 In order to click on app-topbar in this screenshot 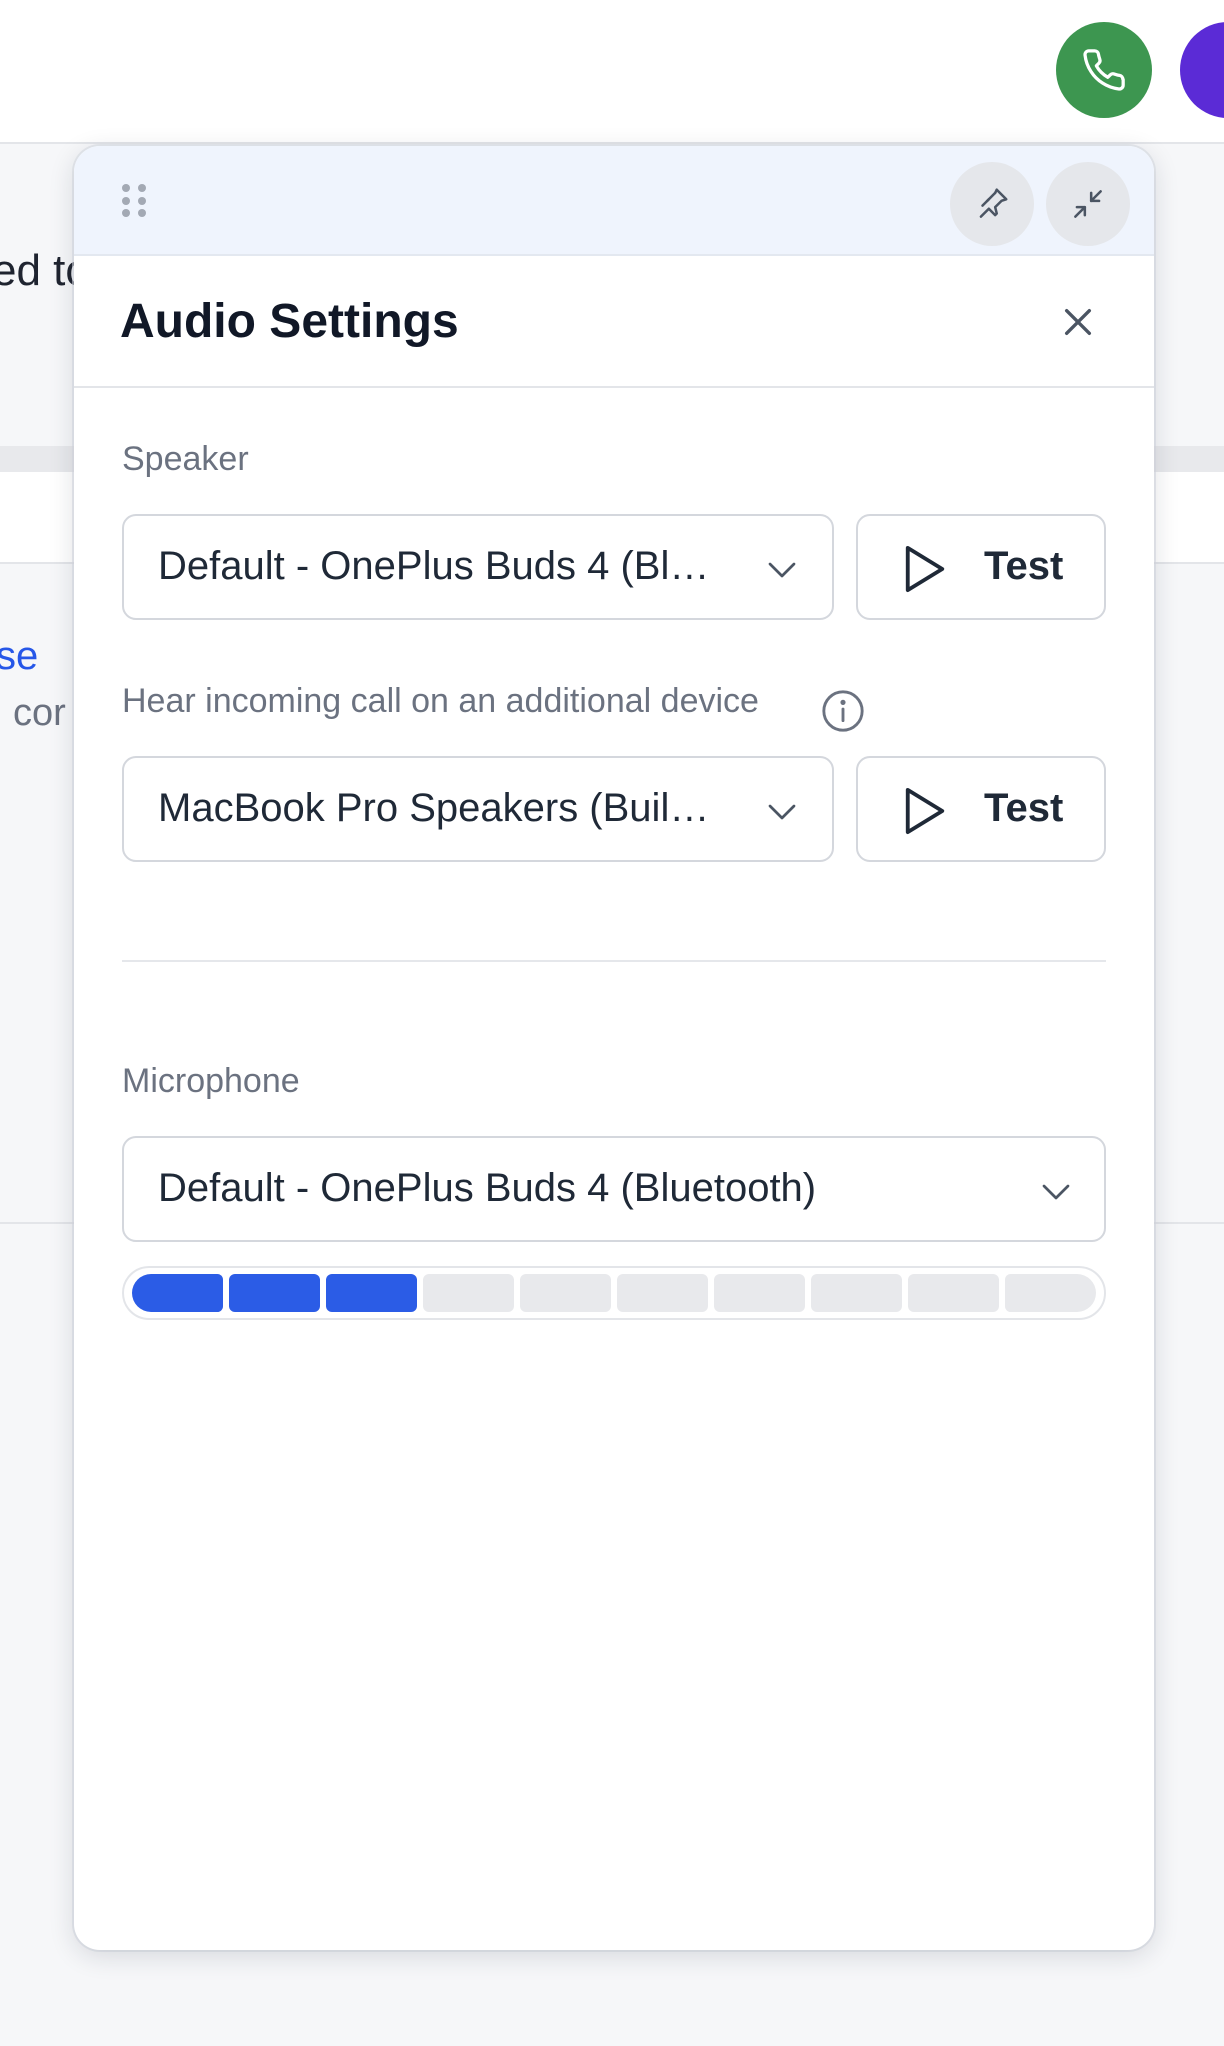, I will do `click(612, 72)`.